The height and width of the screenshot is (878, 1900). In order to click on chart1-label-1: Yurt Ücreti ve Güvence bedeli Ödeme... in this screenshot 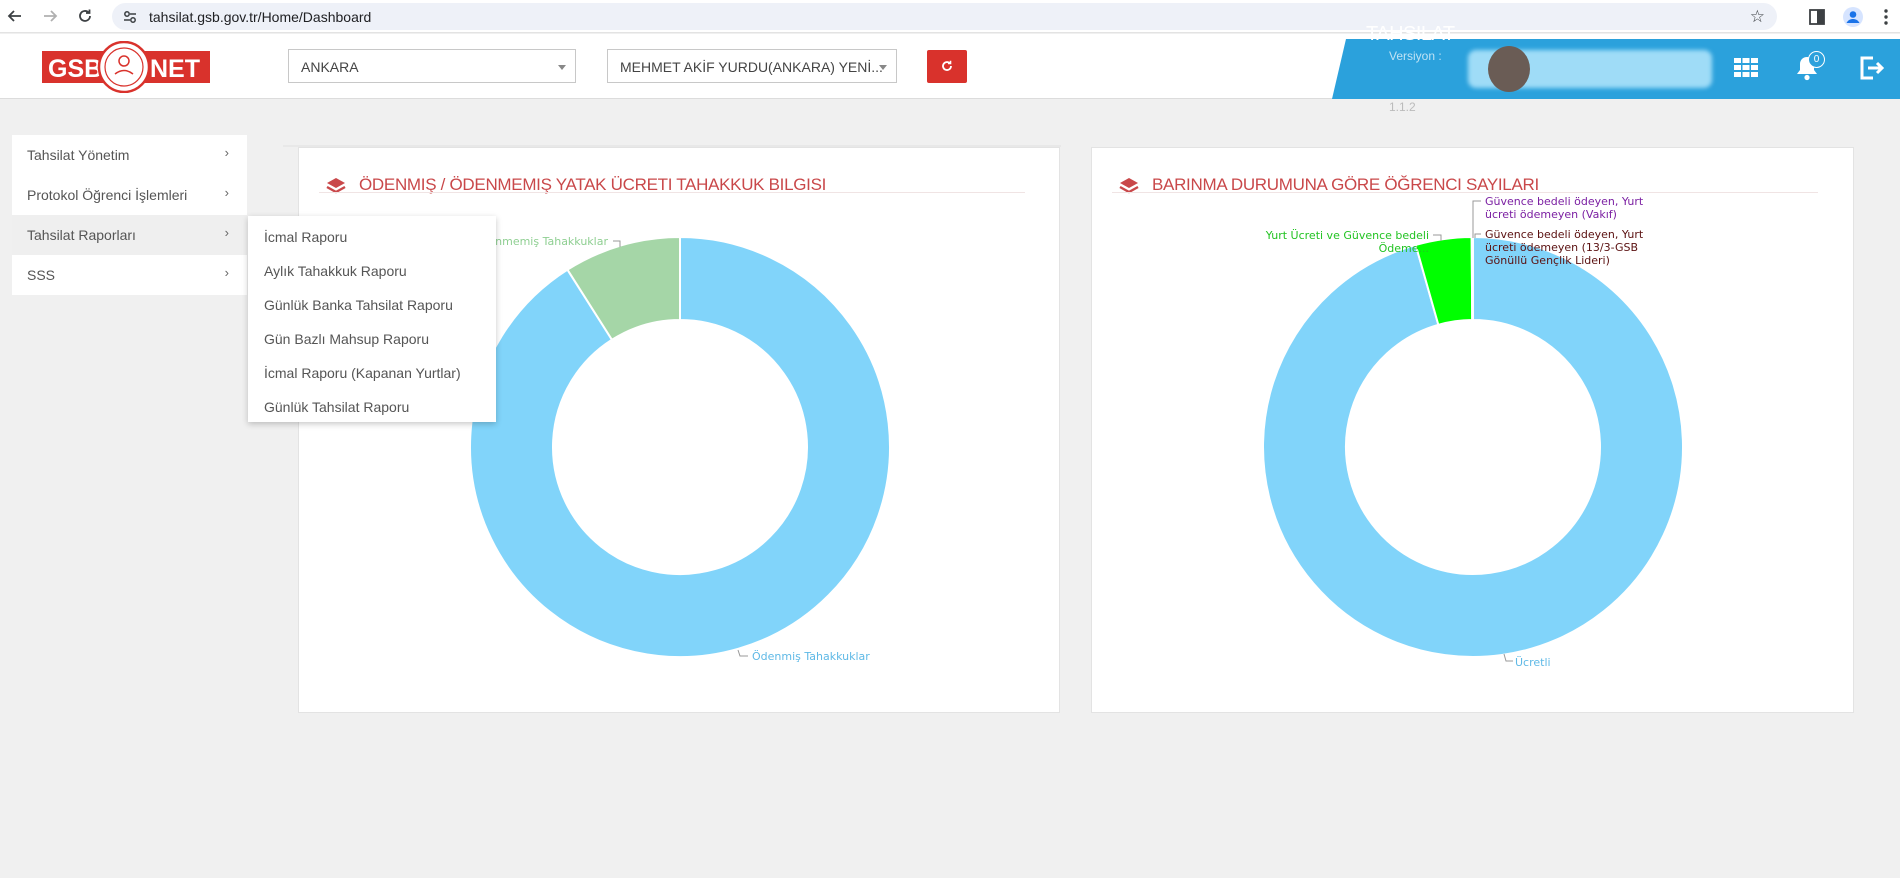, I will do `click(1347, 242)`.